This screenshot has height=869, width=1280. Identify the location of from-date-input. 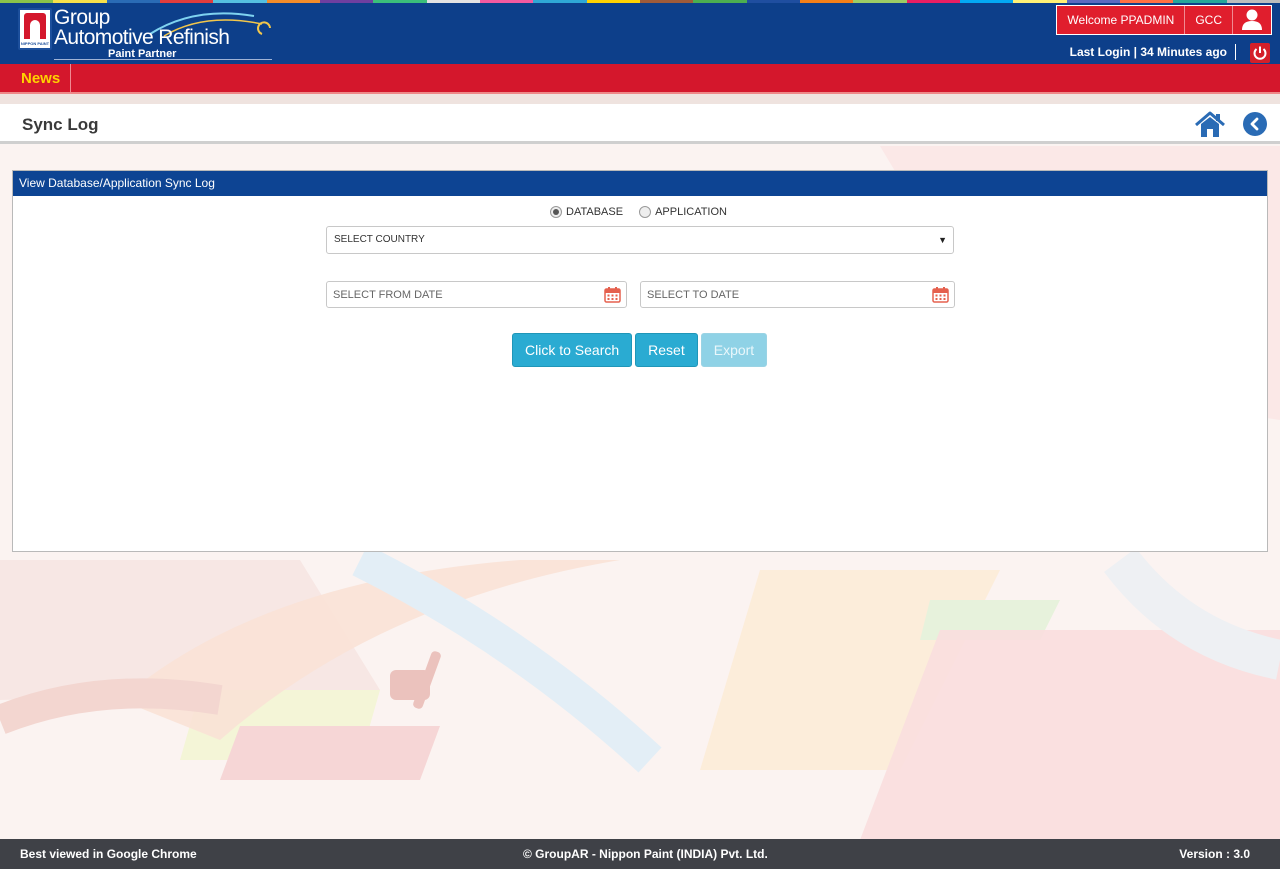
(457, 294).